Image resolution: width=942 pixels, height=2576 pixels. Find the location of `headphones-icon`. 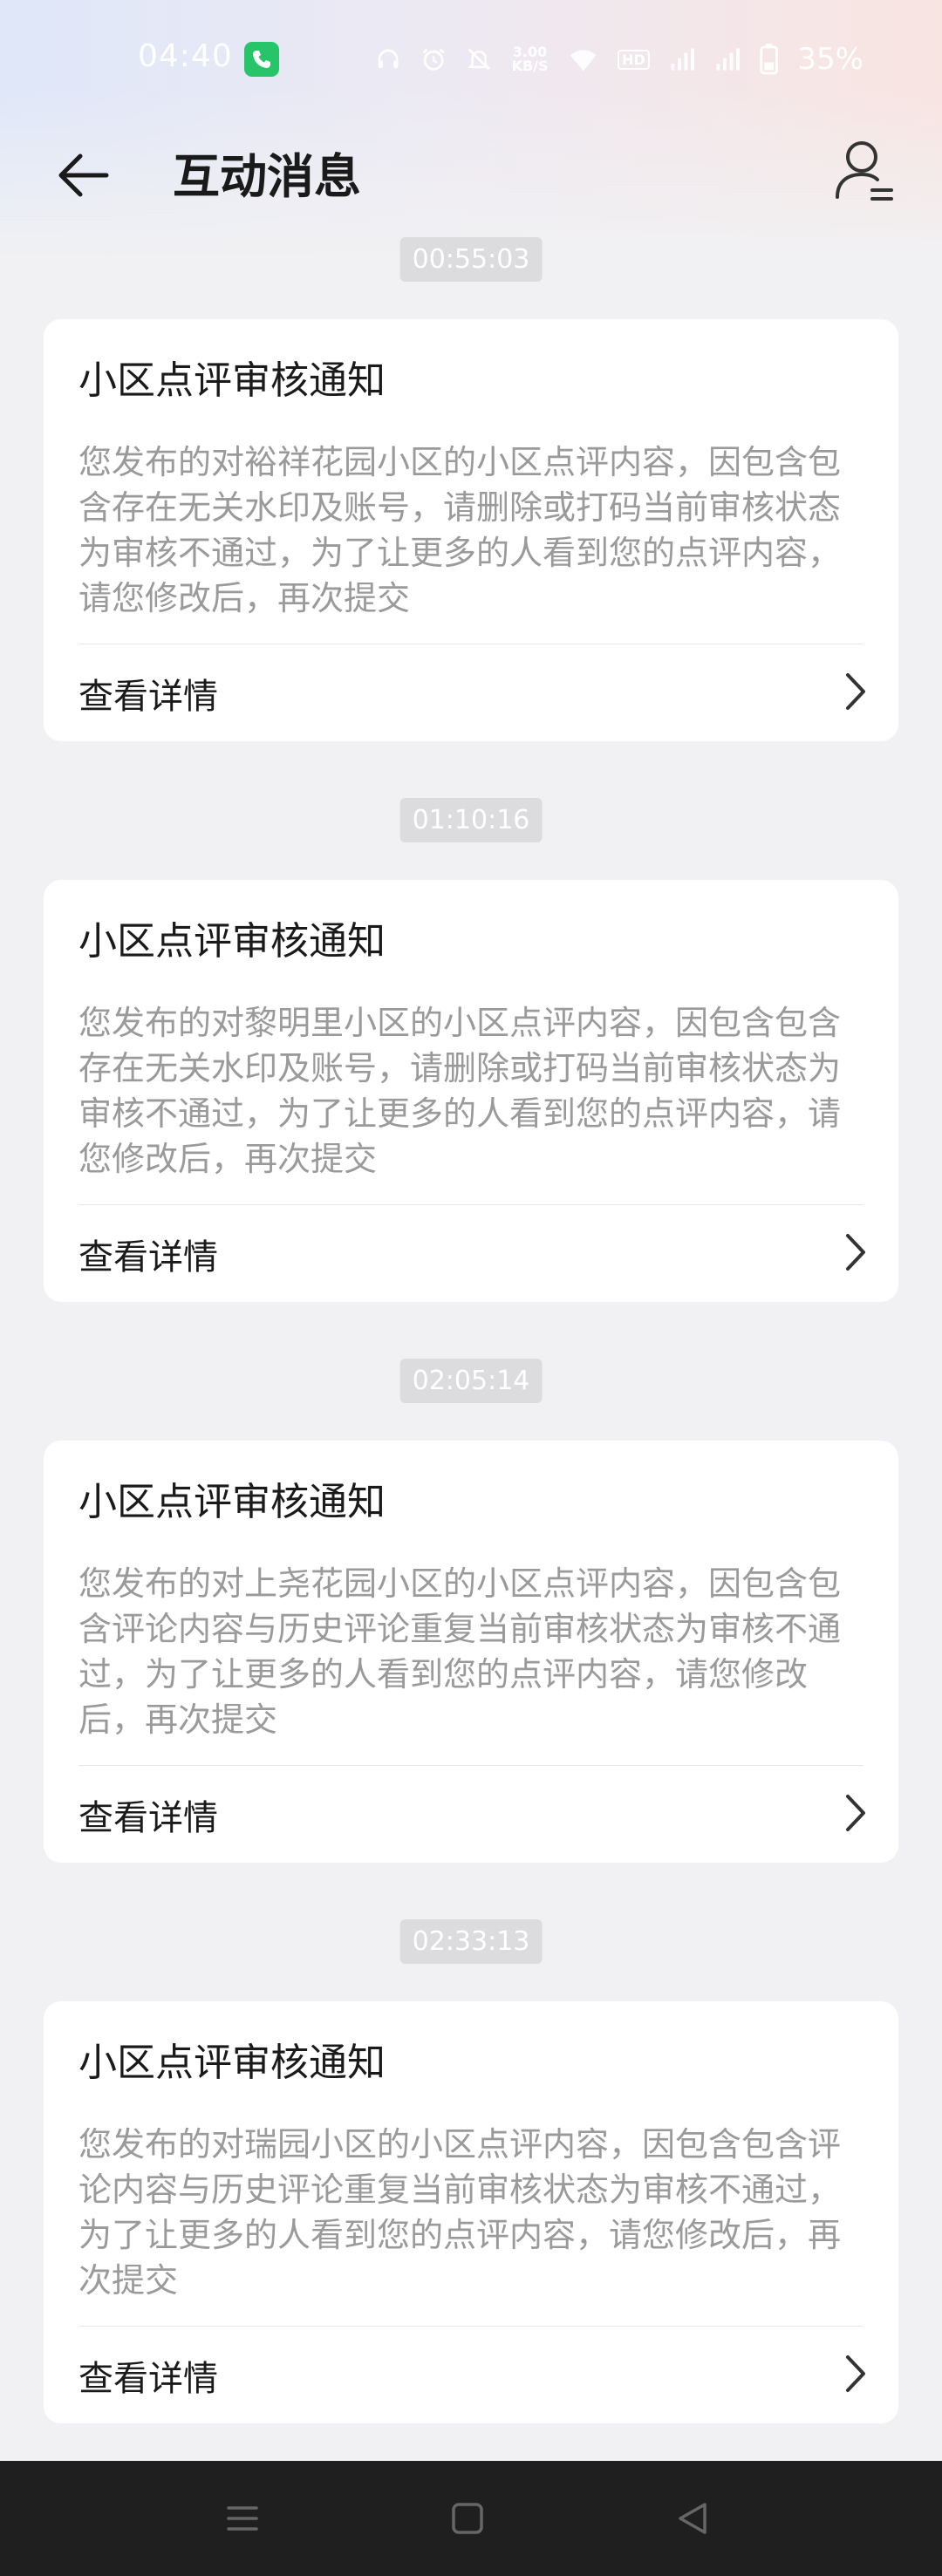

headphones-icon is located at coordinates (388, 59).